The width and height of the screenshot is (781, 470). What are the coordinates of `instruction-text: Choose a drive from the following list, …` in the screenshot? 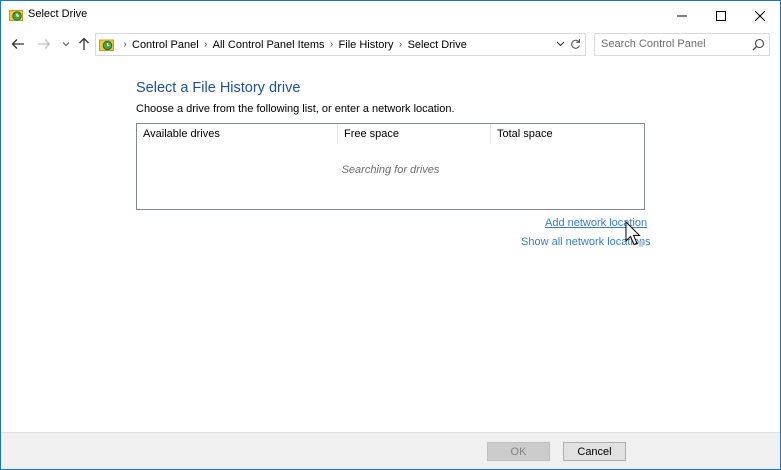 It's located at (295, 109).